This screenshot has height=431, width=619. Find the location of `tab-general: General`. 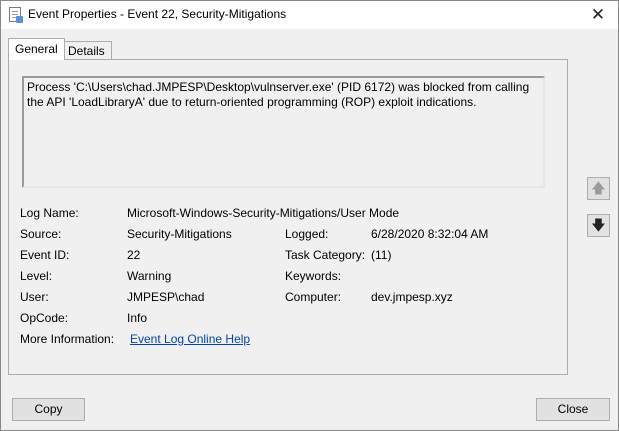

tab-general: General is located at coordinates (36, 49).